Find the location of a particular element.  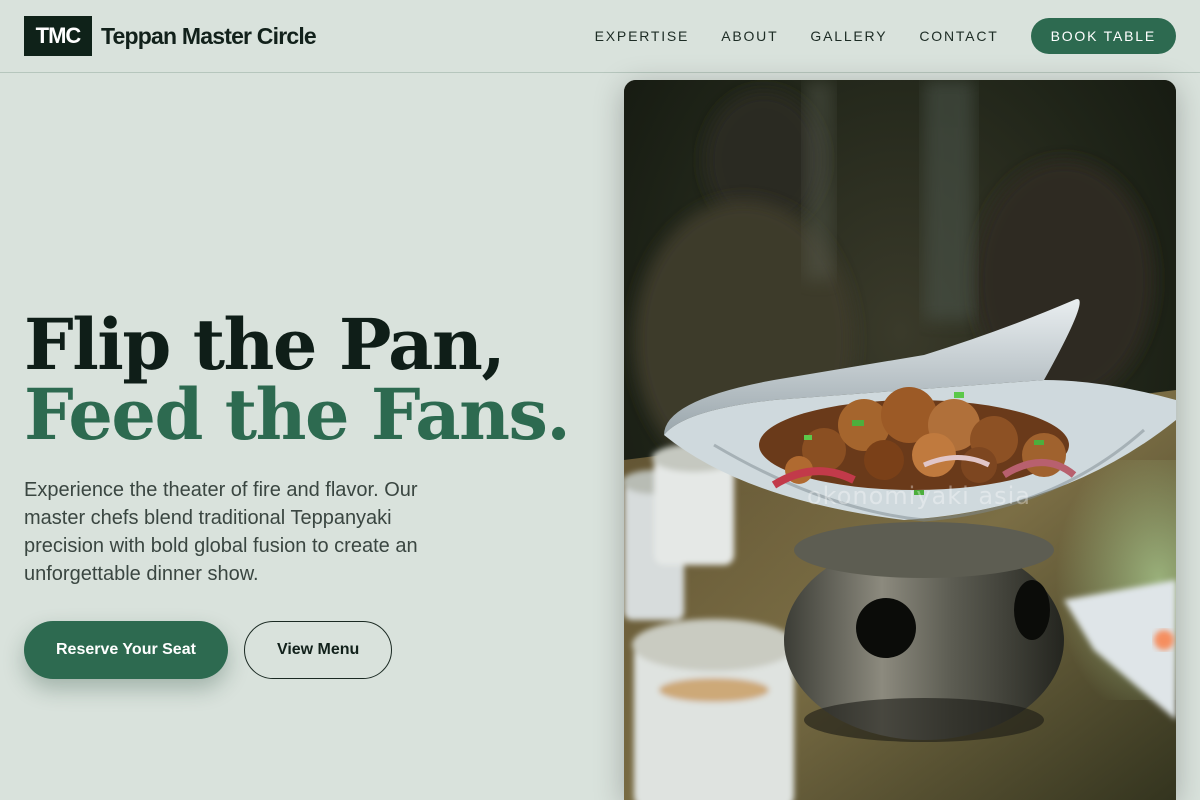

book-table-button: BOOK TABLE is located at coordinates (1103, 36).